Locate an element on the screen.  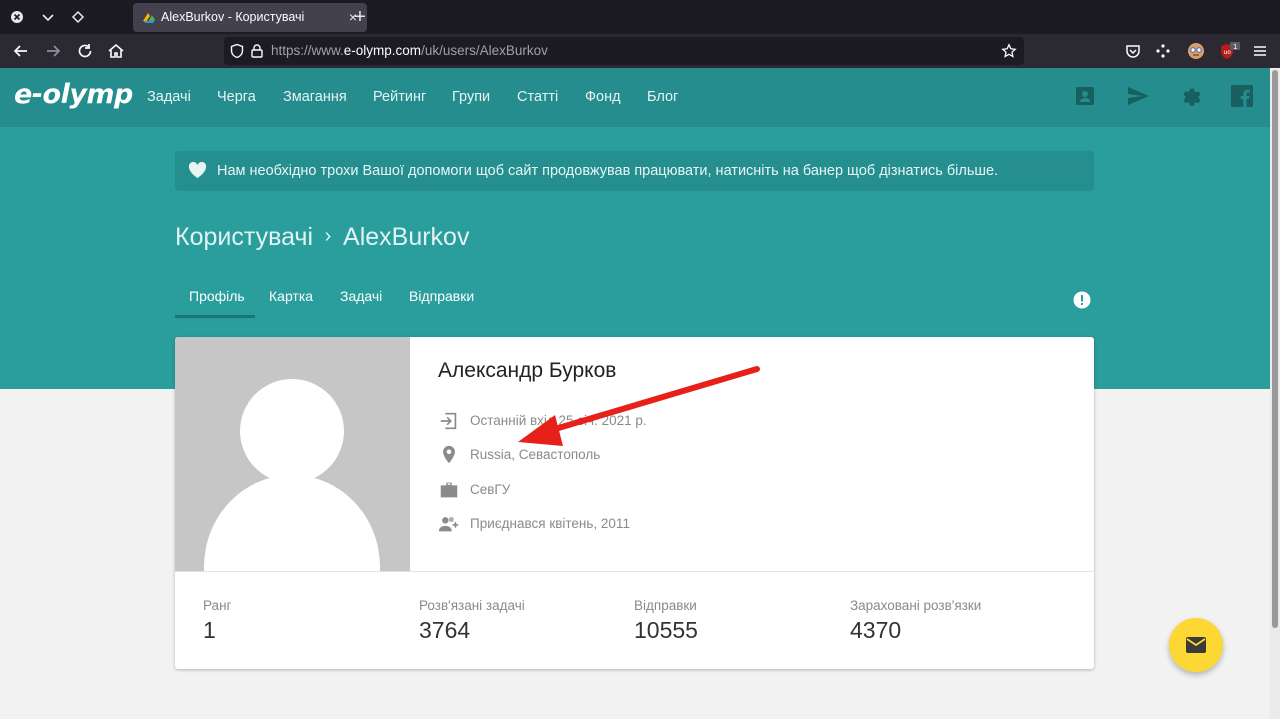
stat-accepted-label: Зараховані розв'язки is located at coordinates (916, 605).